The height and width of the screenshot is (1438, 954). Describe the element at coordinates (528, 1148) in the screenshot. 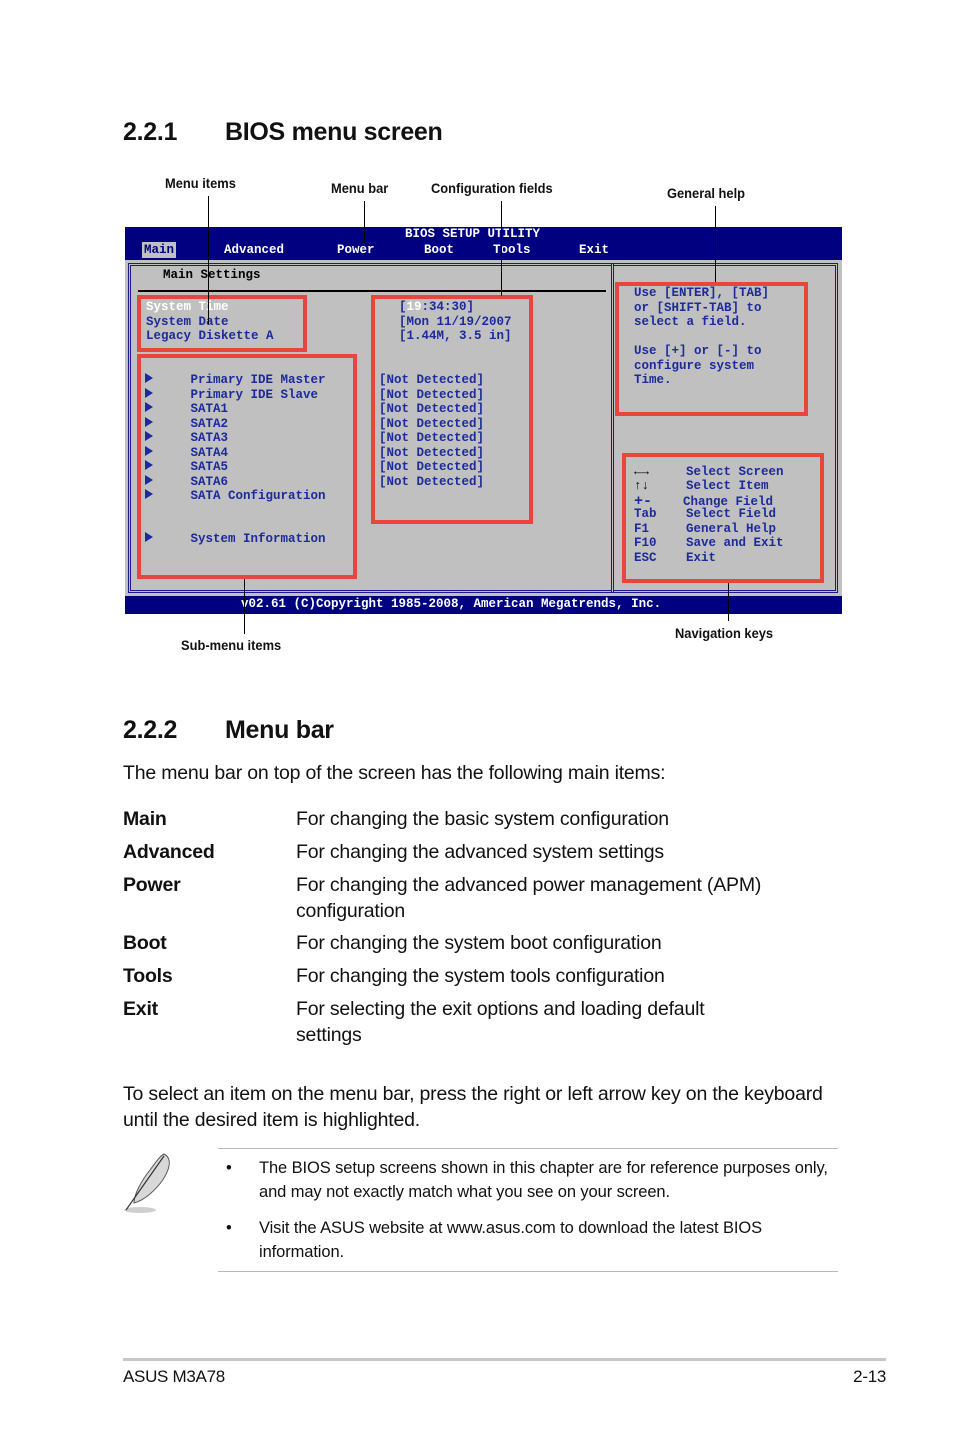

I see `note-top-rule` at that location.